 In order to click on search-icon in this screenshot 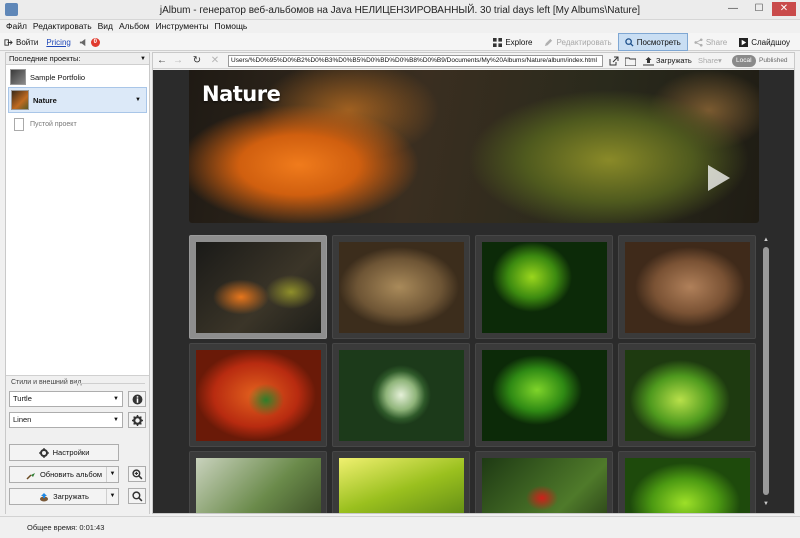, I will do `click(136, 496)`.